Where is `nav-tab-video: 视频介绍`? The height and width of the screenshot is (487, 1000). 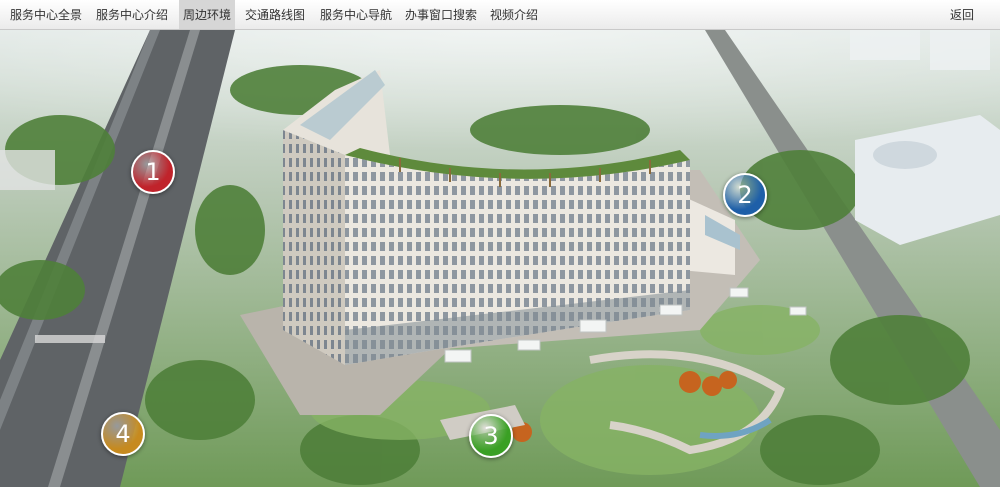 nav-tab-video: 视频介绍 is located at coordinates (514, 14).